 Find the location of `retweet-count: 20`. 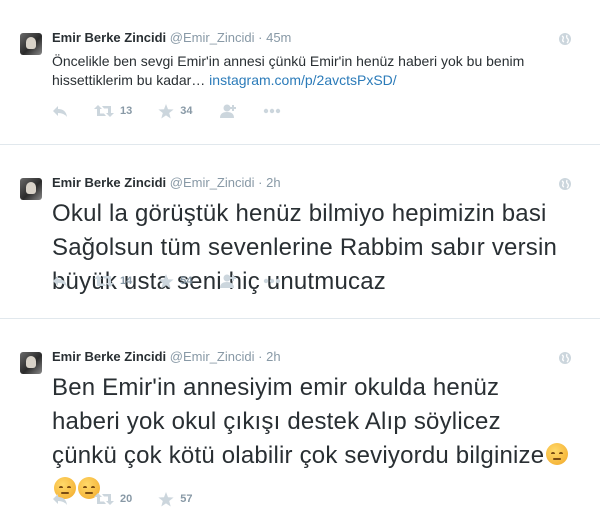

retweet-count: 20 is located at coordinates (126, 499).